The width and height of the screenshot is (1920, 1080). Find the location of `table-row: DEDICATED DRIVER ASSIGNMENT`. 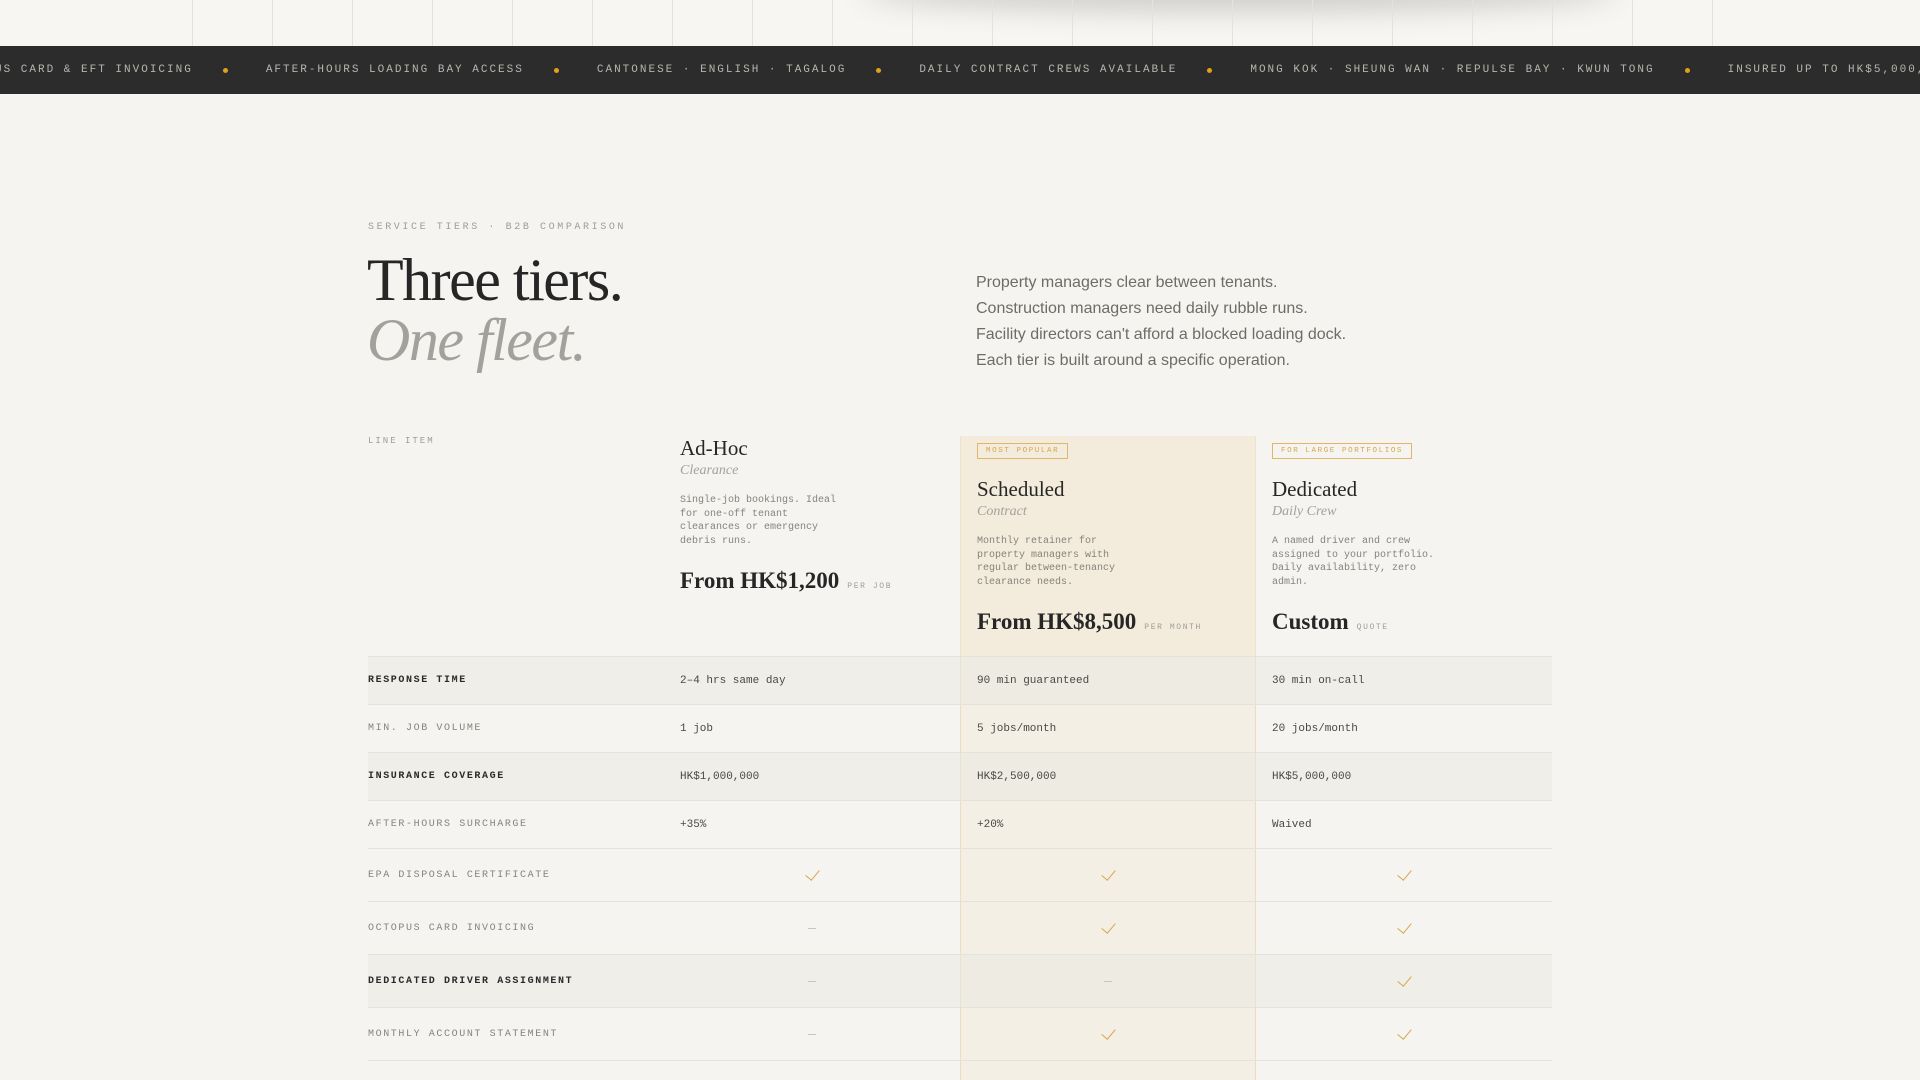

table-row: DEDICATED DRIVER ASSIGNMENT is located at coordinates (960, 980).